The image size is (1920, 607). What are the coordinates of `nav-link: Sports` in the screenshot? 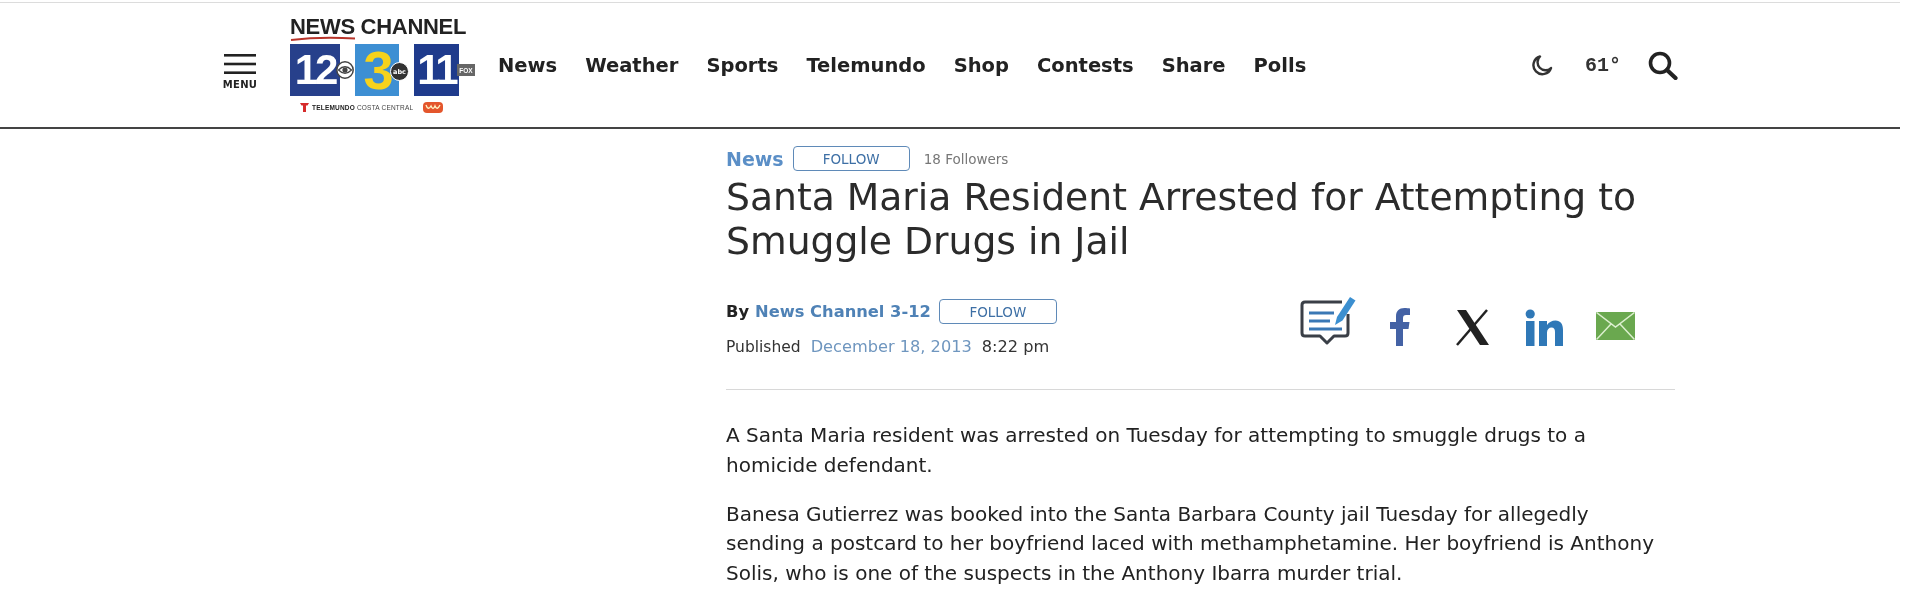 It's located at (742, 65).